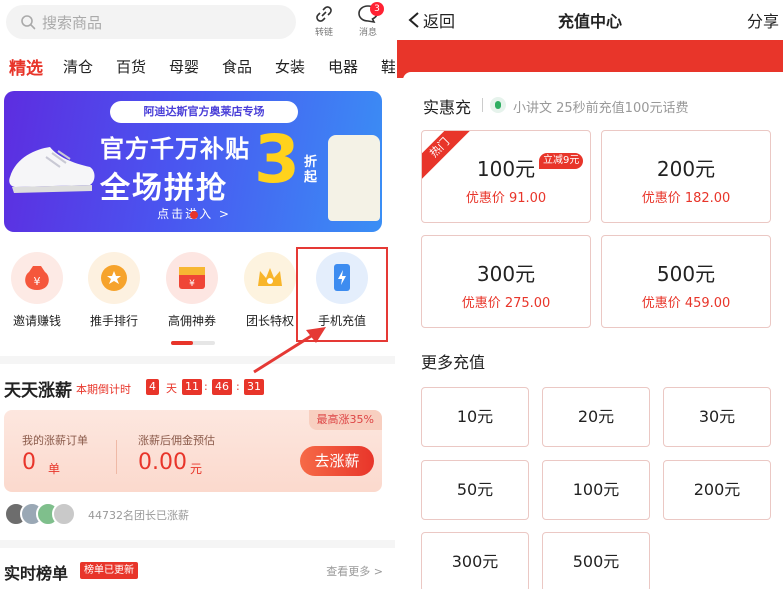 This screenshot has height=589, width=783. What do you see at coordinates (28, 22) in the screenshot?
I see `search-icon` at bounding box center [28, 22].